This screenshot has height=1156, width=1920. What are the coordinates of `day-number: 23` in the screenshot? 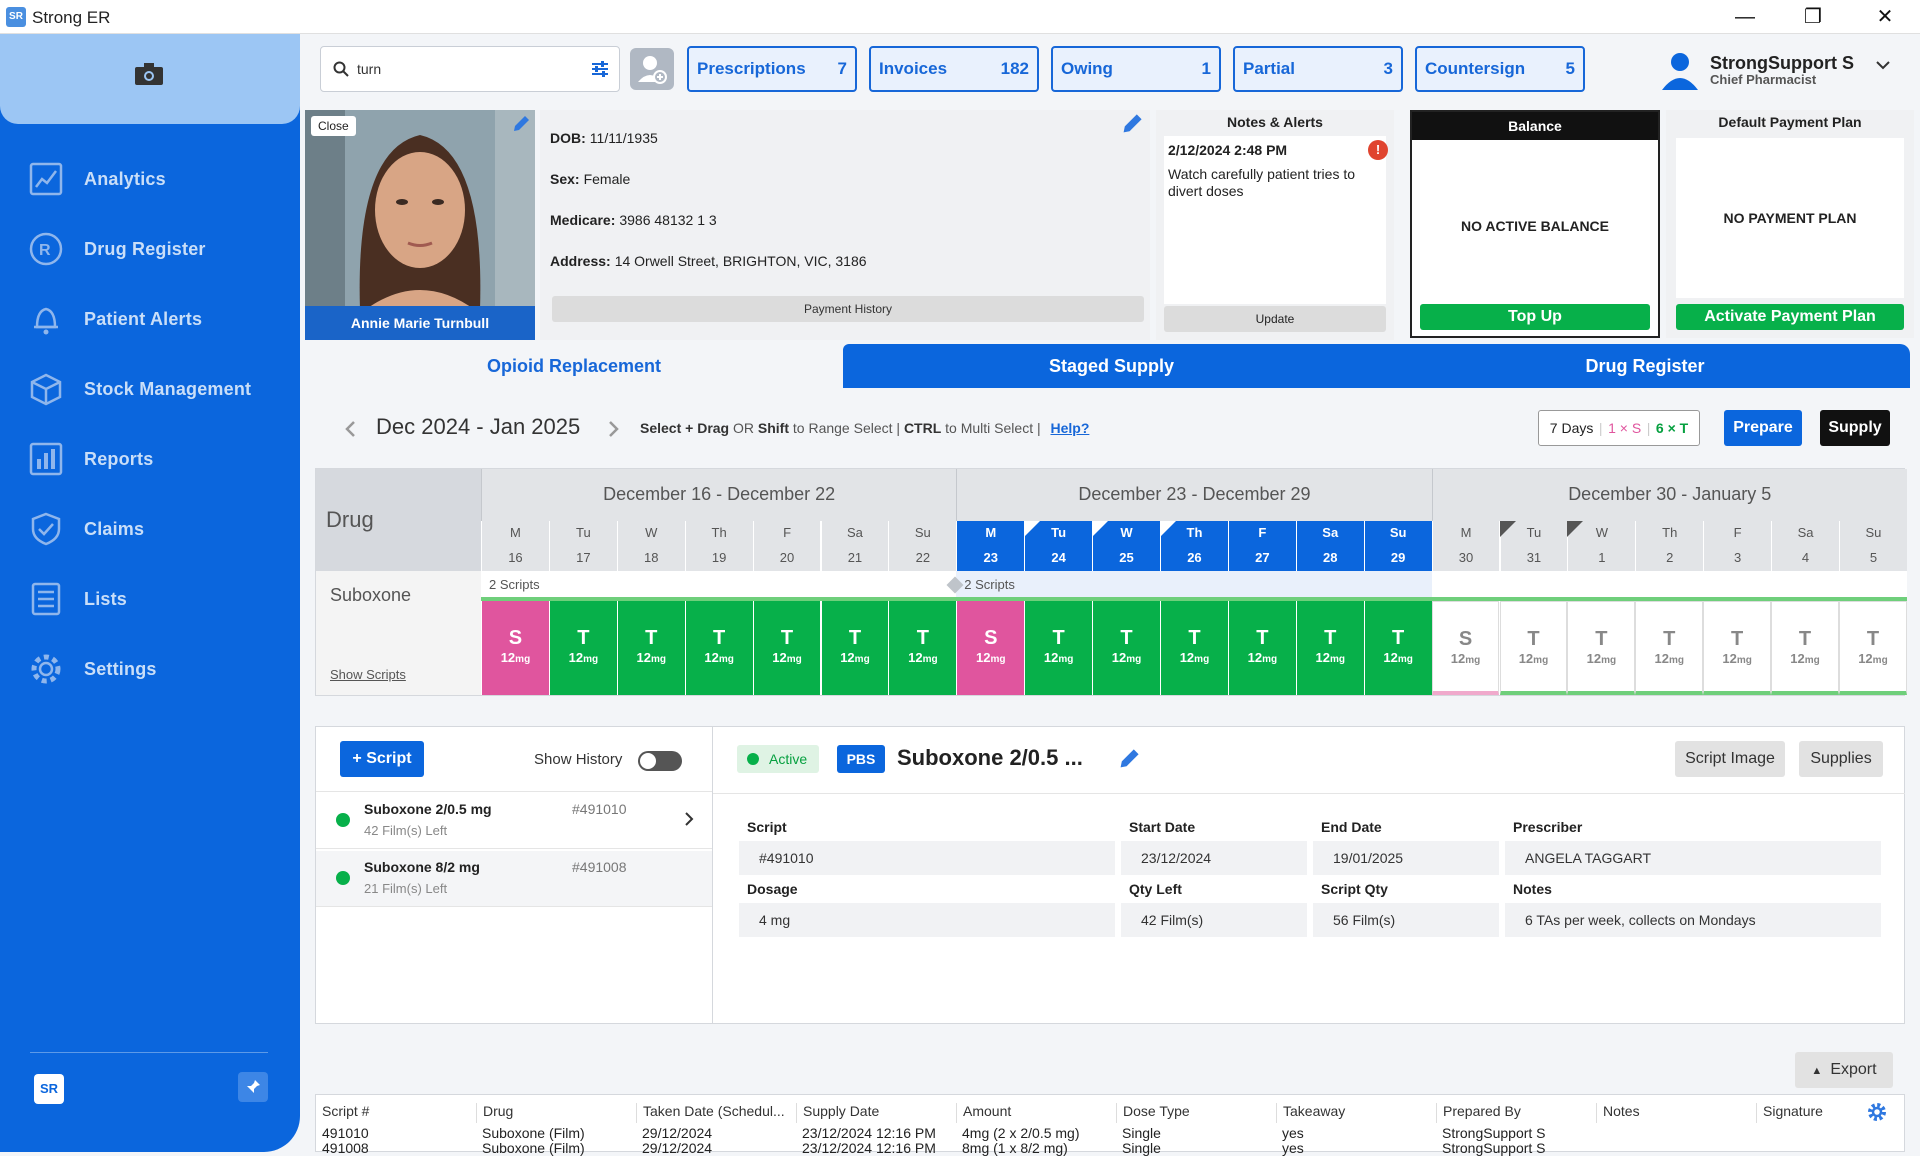 It's located at (990, 558).